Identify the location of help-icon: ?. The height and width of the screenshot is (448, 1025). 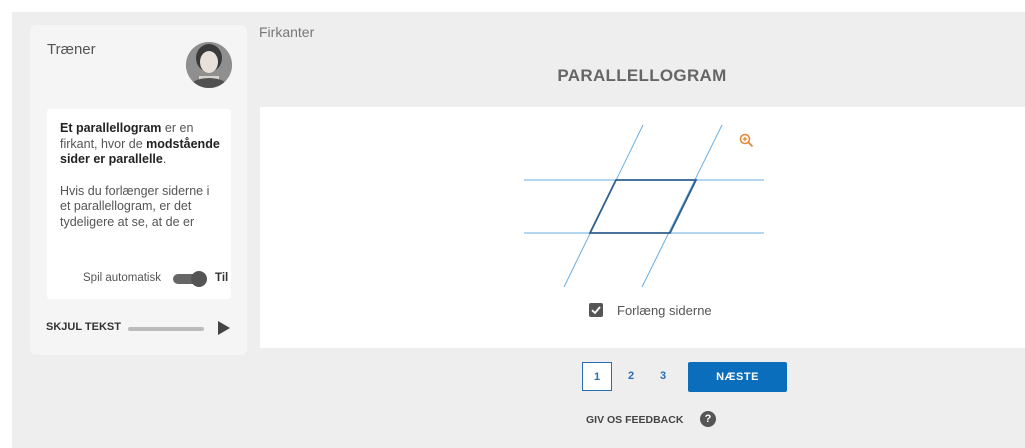
(708, 419).